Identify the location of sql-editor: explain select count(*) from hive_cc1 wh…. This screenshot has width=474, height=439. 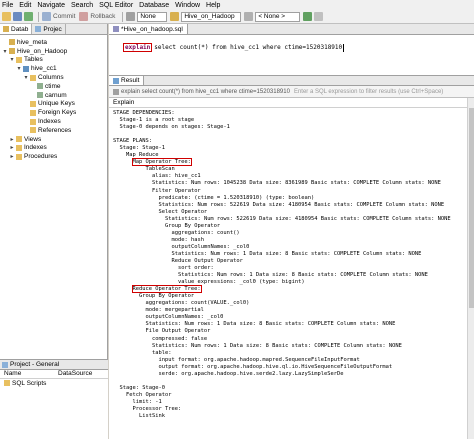
(291, 55).